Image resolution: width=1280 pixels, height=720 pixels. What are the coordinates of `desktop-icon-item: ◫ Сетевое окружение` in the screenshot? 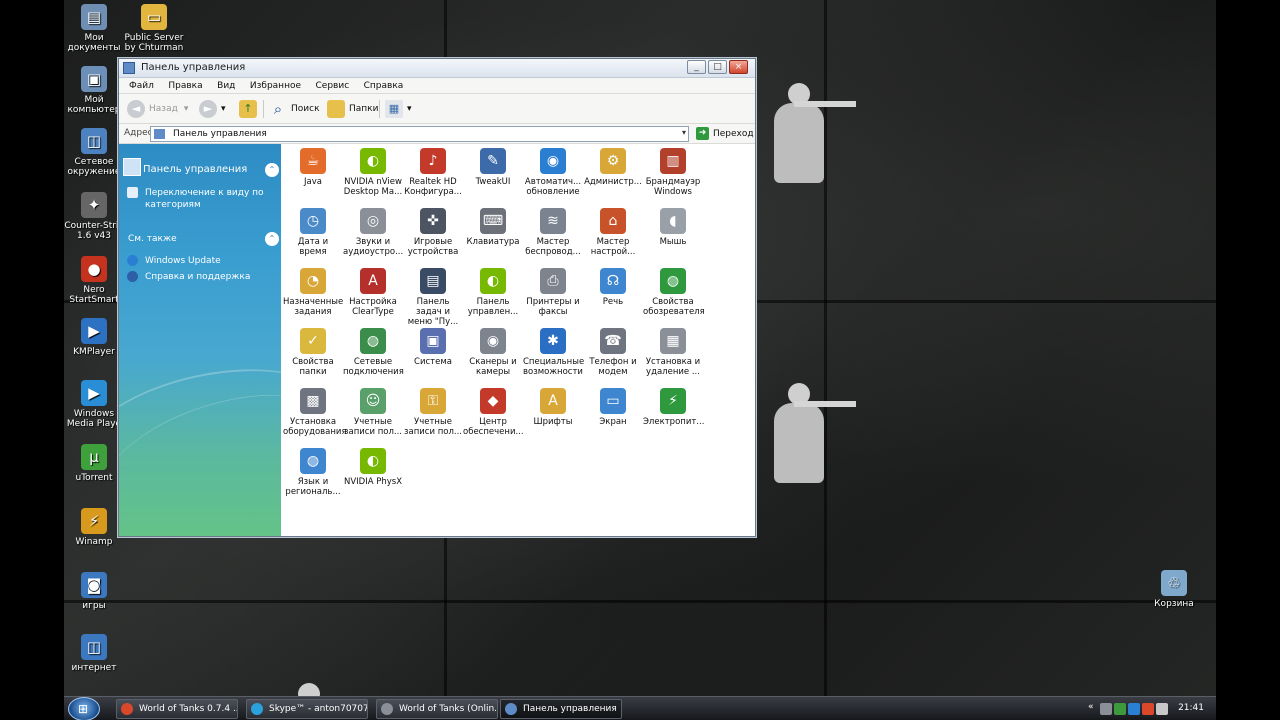 It's located at (94, 152).